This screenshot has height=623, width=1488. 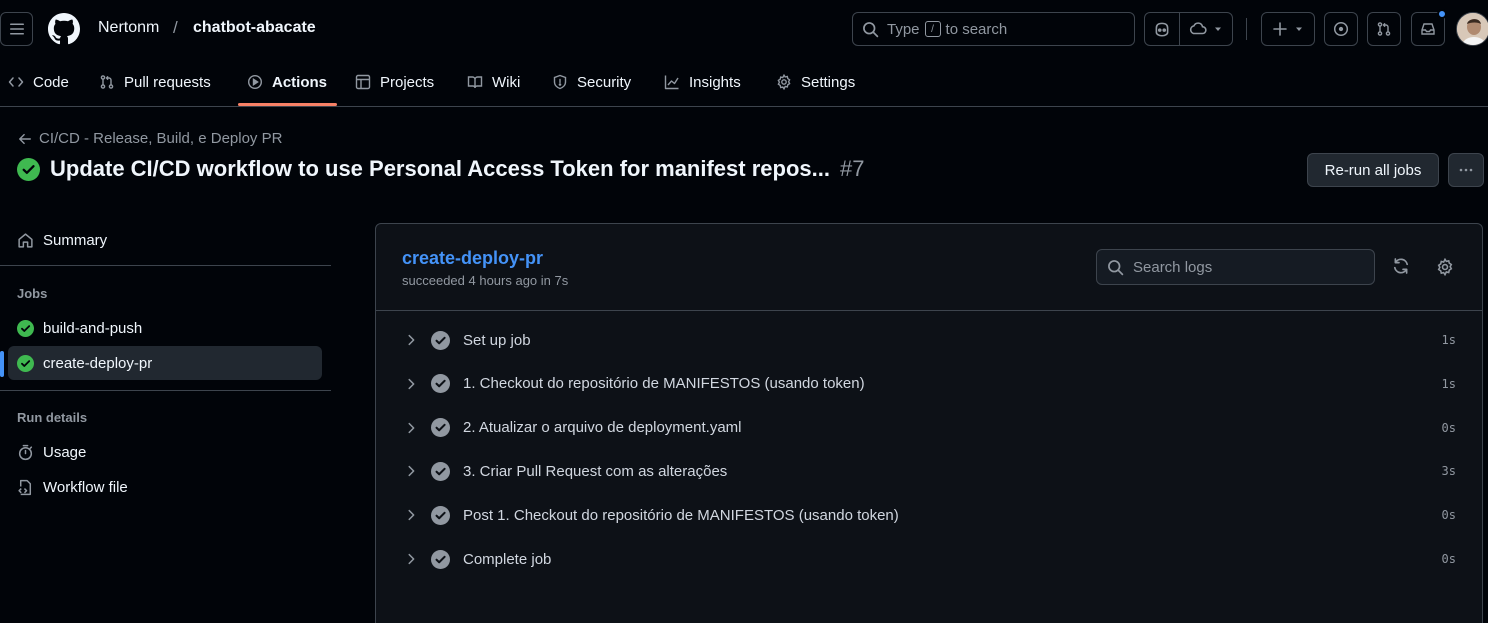 I want to click on avatar, so click(x=1472, y=29).